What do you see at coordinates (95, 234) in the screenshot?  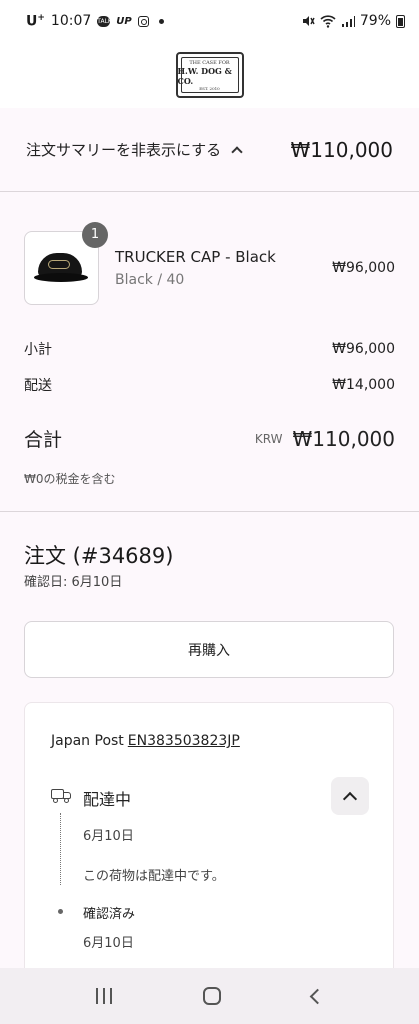 I see `quantity-badge: 1` at bounding box center [95, 234].